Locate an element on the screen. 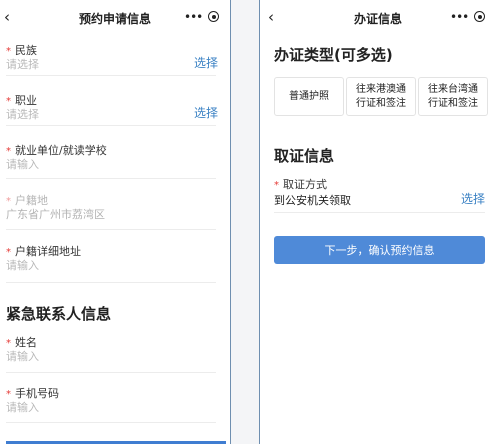  occupation-select-link: 选择 is located at coordinates (206, 112).